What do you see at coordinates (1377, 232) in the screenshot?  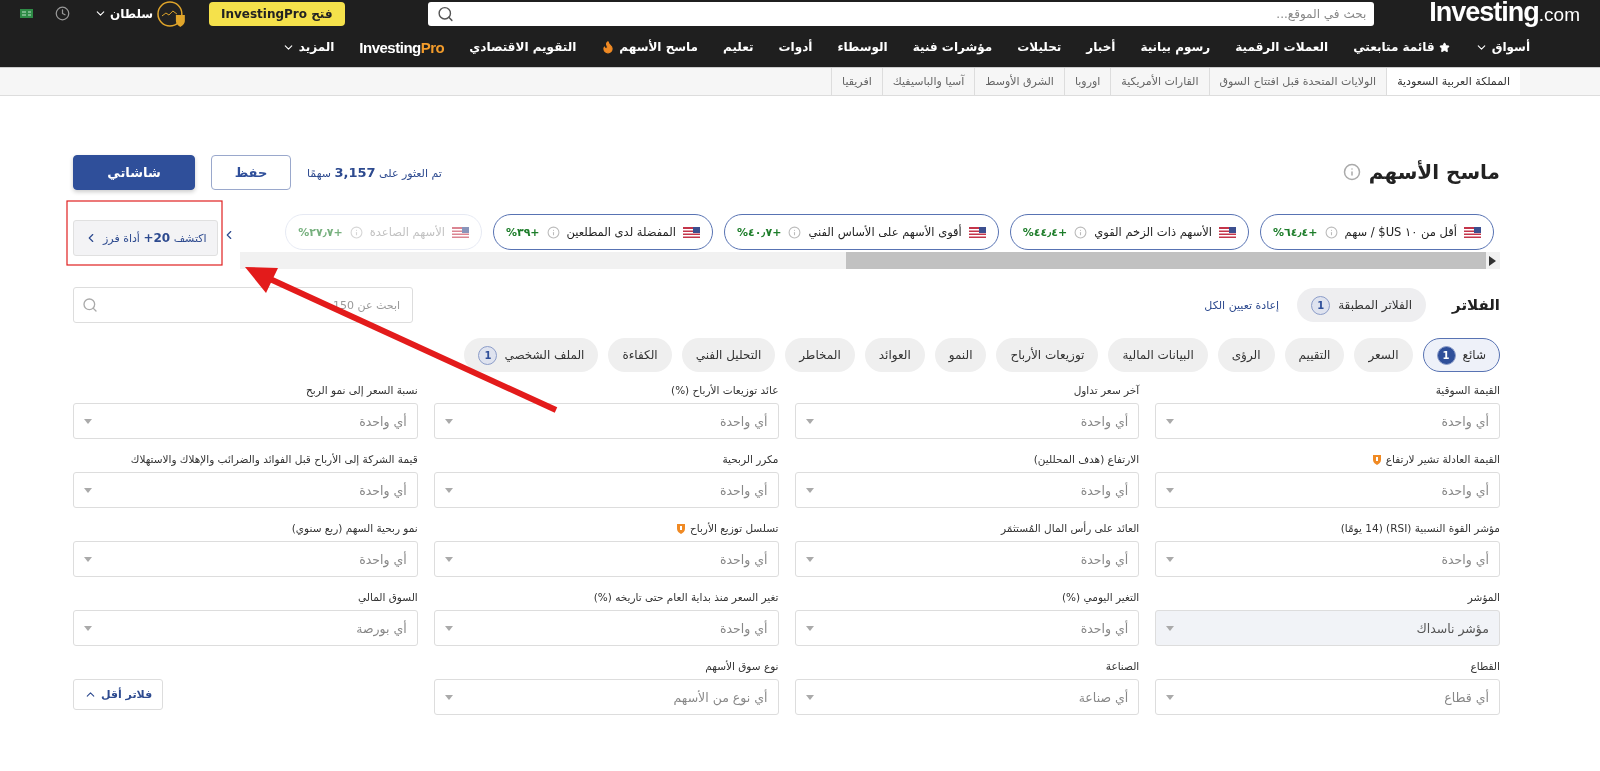 I see `preset-screen-button: أقل من ١٠ US$ / سهم +٦٤٫٤%` at bounding box center [1377, 232].